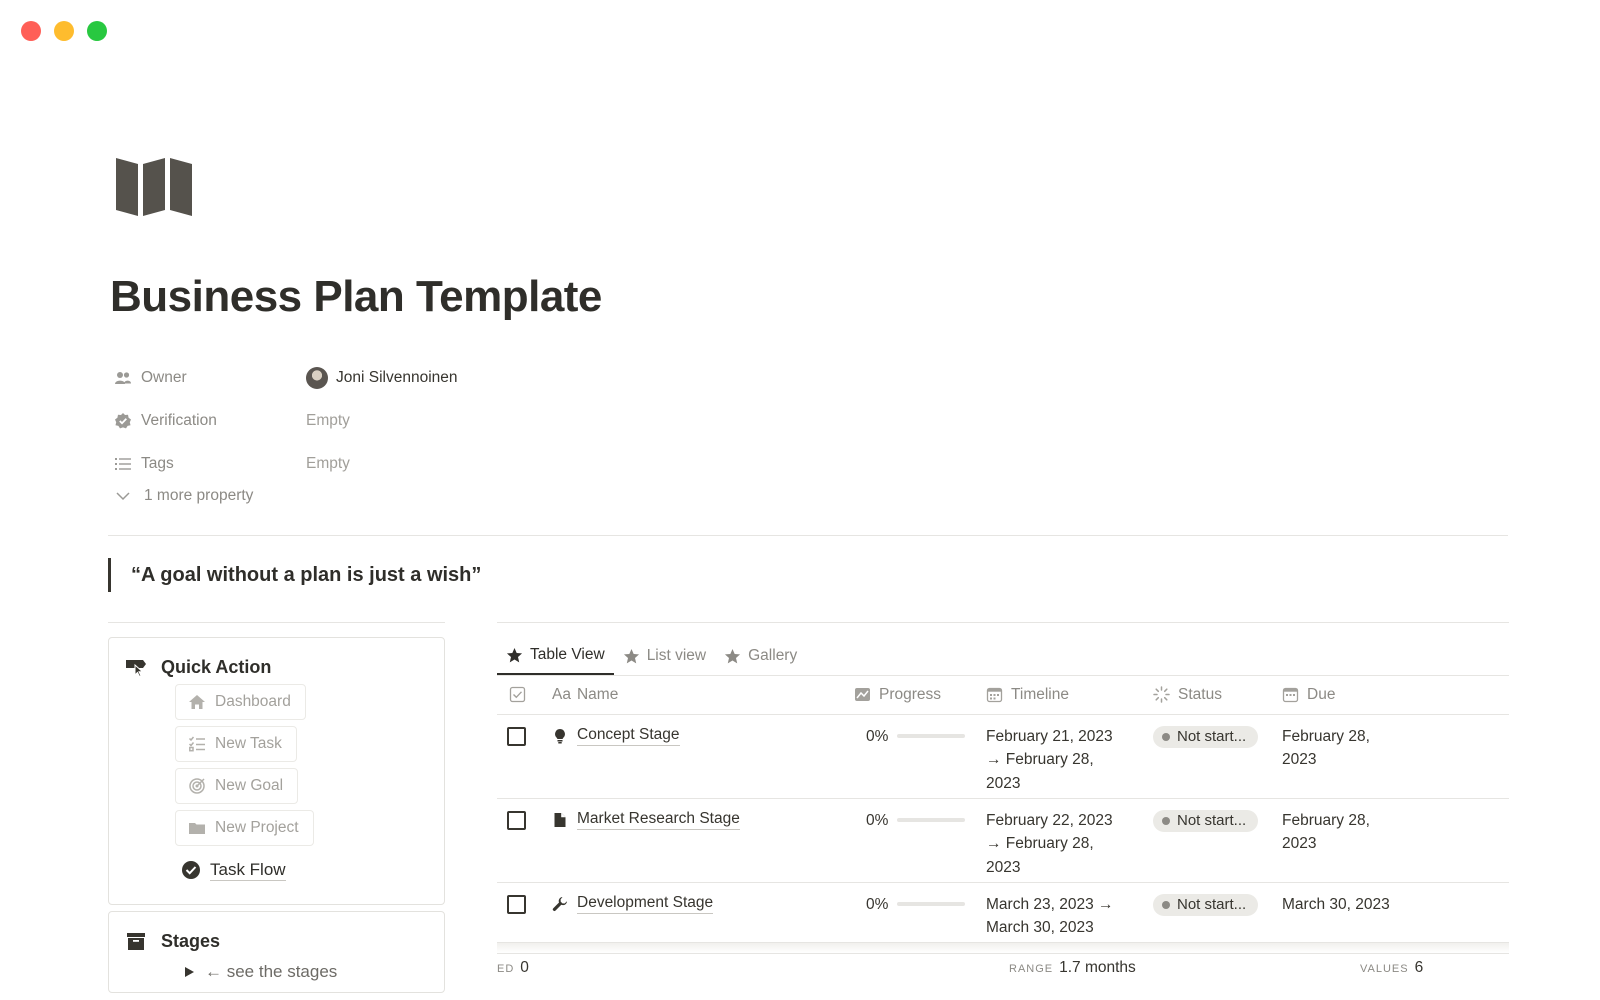 This screenshot has height=1000, width=1600. Describe the element at coordinates (1097, 967) in the screenshot. I see `calc-value: 1.7 months` at that location.